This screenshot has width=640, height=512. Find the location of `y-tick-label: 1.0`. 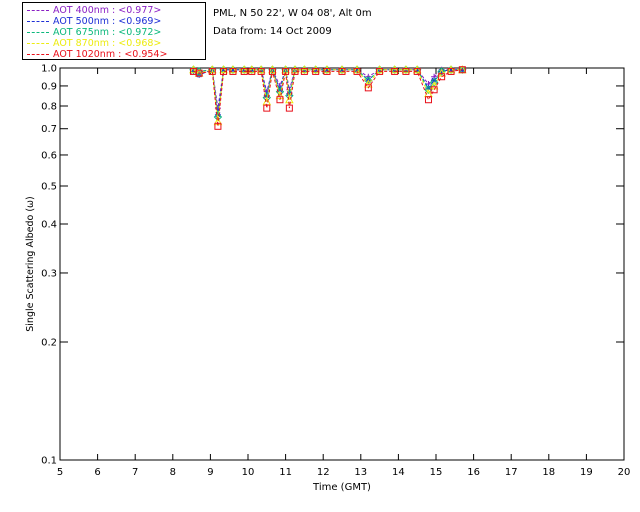

y-tick-label: 1.0 is located at coordinates (49, 69).